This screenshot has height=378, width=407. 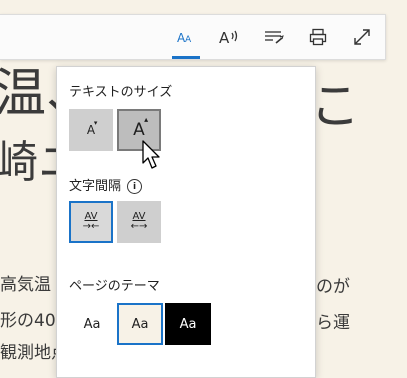 What do you see at coordinates (333, 287) in the screenshot?
I see `article-body-line1-right: のが` at bounding box center [333, 287].